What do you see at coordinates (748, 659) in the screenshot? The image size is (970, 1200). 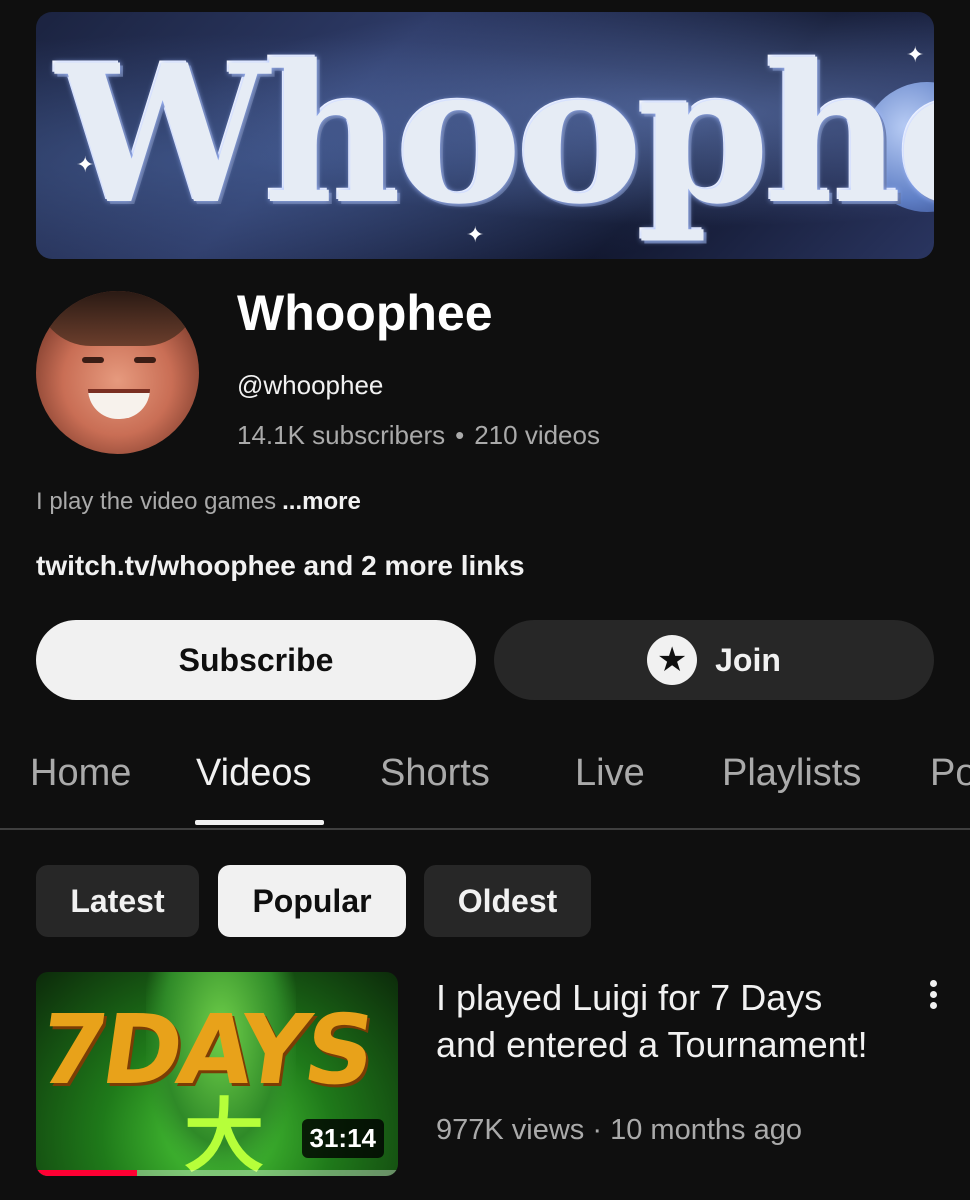 I see `join-label: Join` at bounding box center [748, 659].